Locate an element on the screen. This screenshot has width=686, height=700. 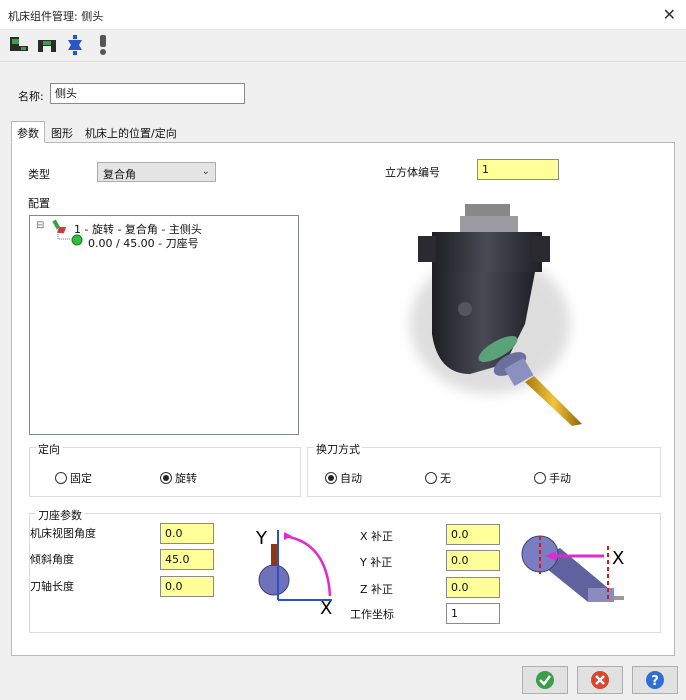
axis-length-input: 0.0 is located at coordinates (187, 586).